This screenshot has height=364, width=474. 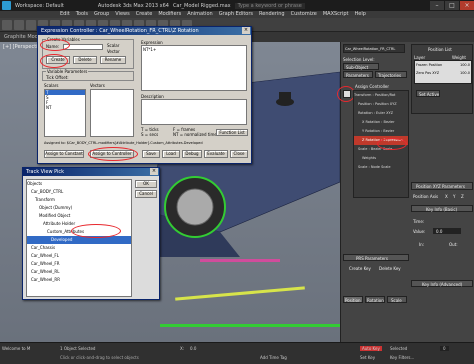 I want to click on track-tree-item: Objects, so click(x=79, y=184).